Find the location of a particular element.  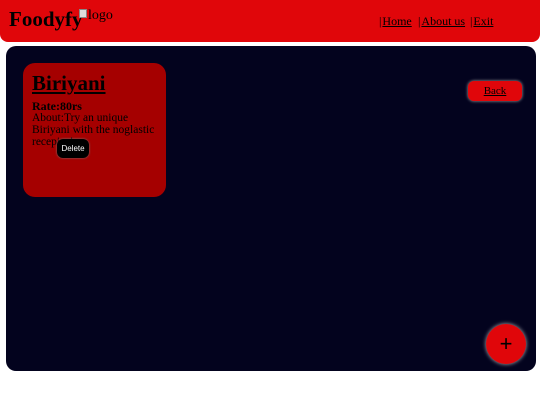

logo-image: logo is located at coordinates (96, 16).